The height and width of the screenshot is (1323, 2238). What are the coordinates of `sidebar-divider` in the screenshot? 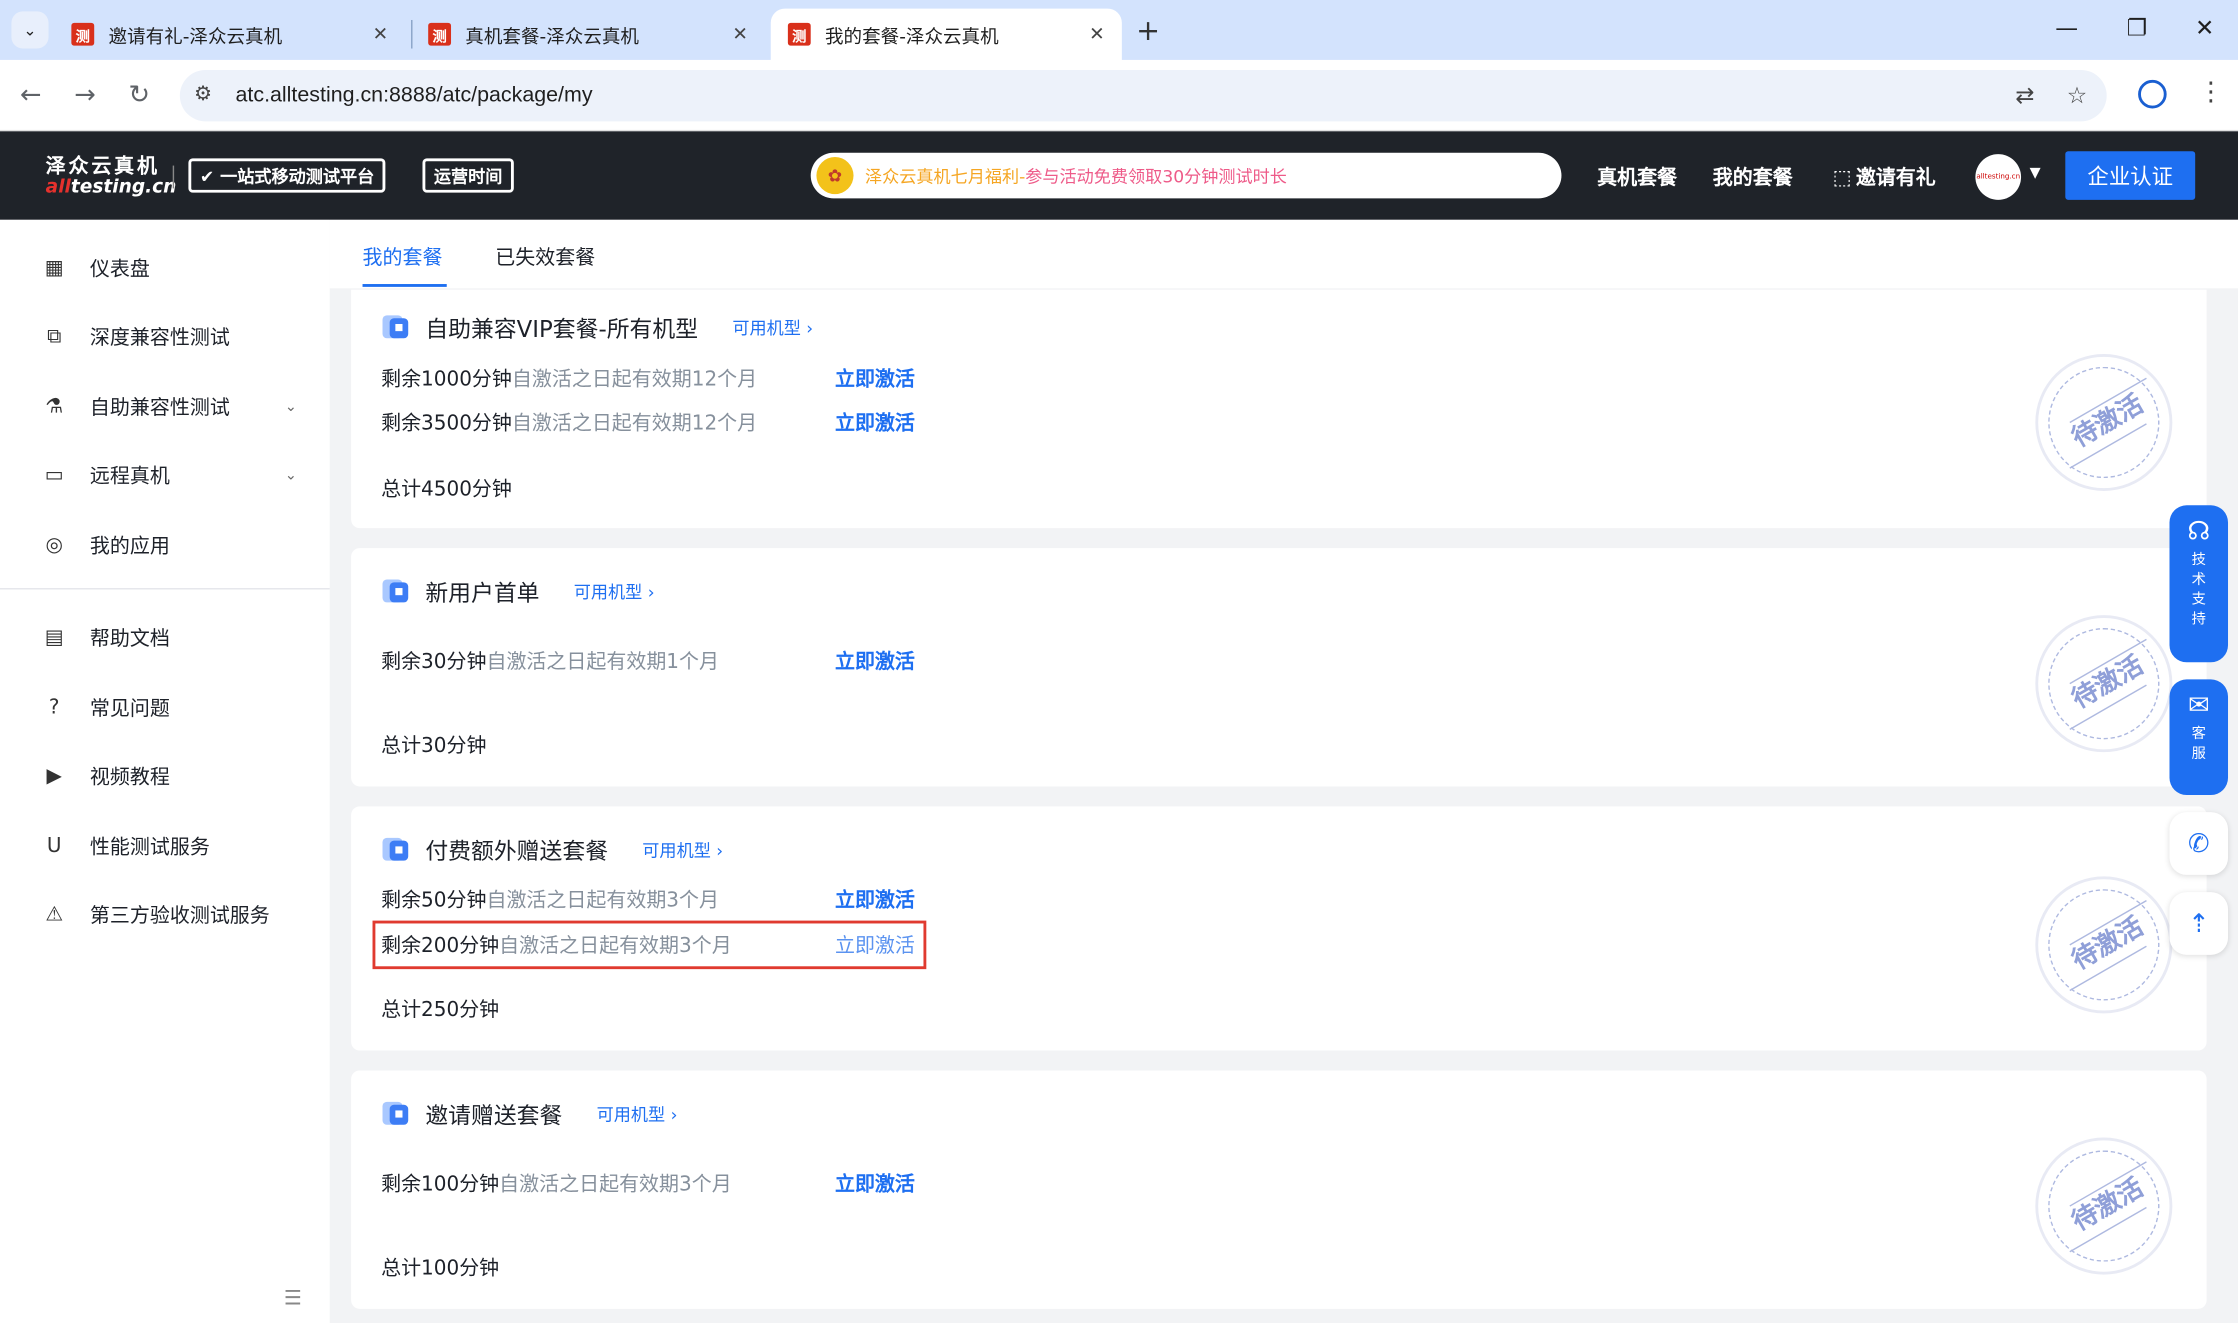 It's located at (165, 589).